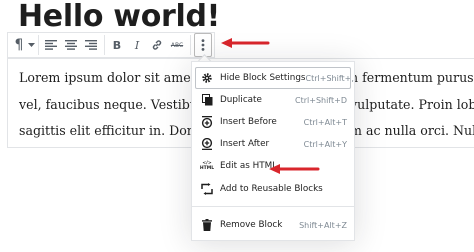 Image resolution: width=474 pixels, height=252 pixels. I want to click on menu-item-label: Hide Block Settings, so click(263, 78).